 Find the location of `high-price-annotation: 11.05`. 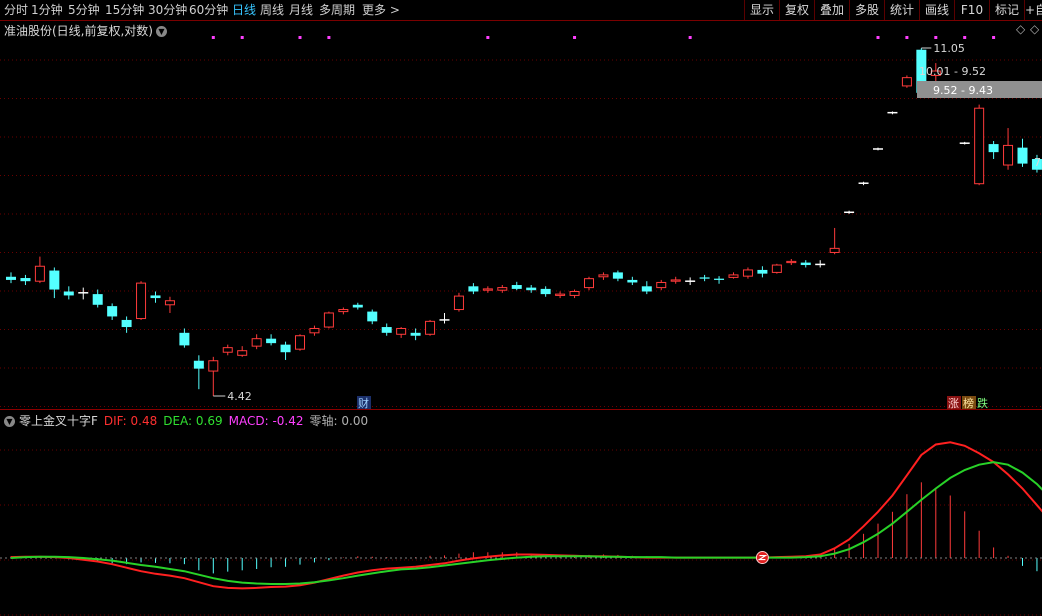

high-price-annotation: 11.05 is located at coordinates (943, 48).